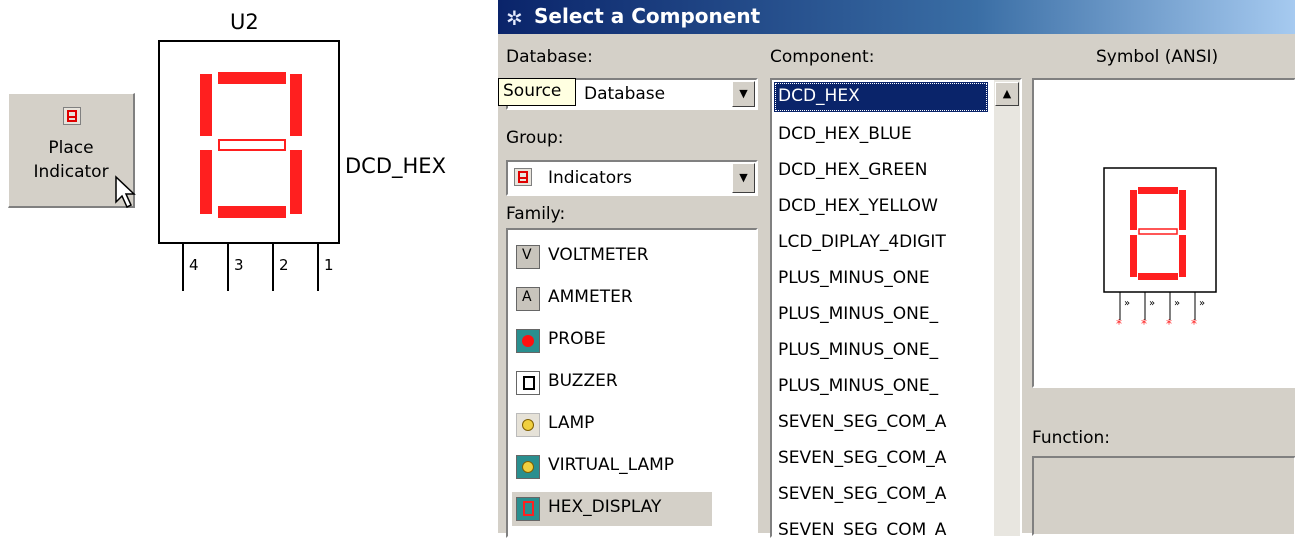 This screenshot has height=538, width=1295. What do you see at coordinates (528, 299) in the screenshot?
I see `ammeter-icon: A` at bounding box center [528, 299].